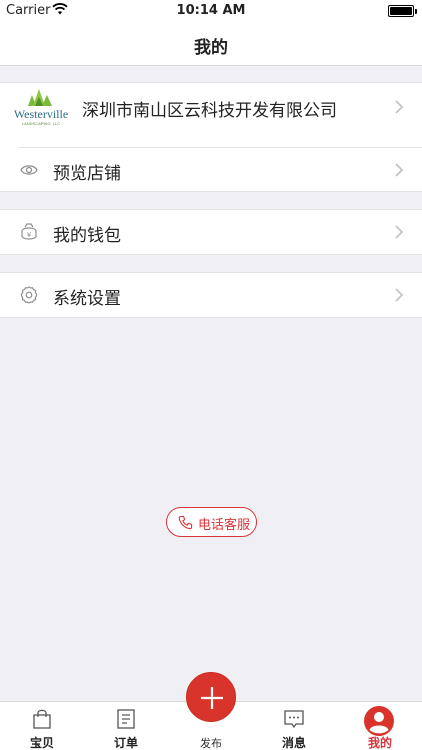 The width and height of the screenshot is (422, 750). I want to click on tab-mine: 我的, so click(380, 726).